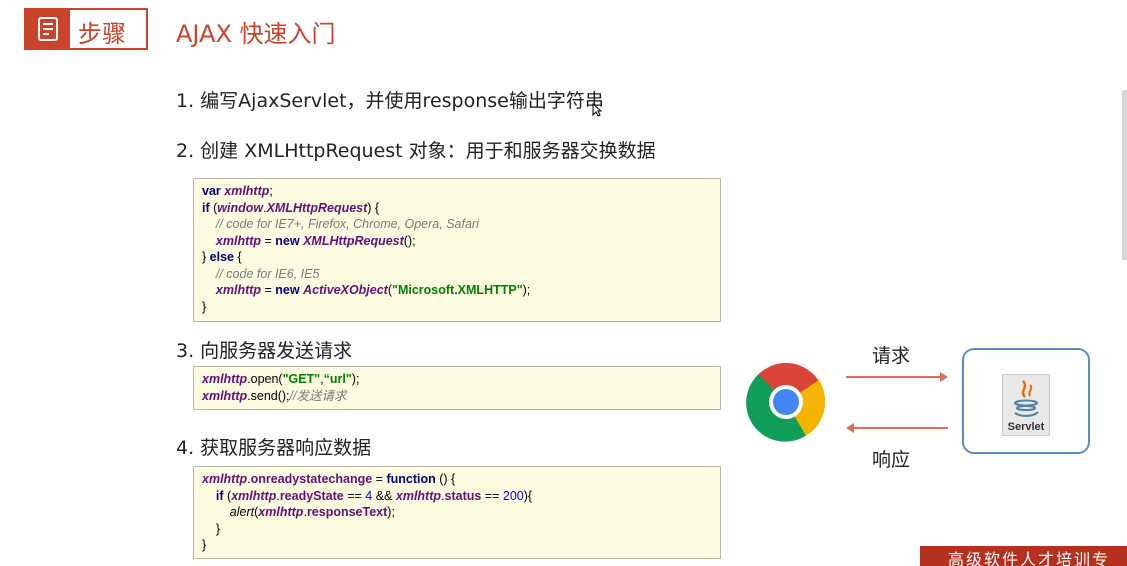  What do you see at coordinates (597, 110) in the screenshot?
I see `mouse-cursor-icon` at bounding box center [597, 110].